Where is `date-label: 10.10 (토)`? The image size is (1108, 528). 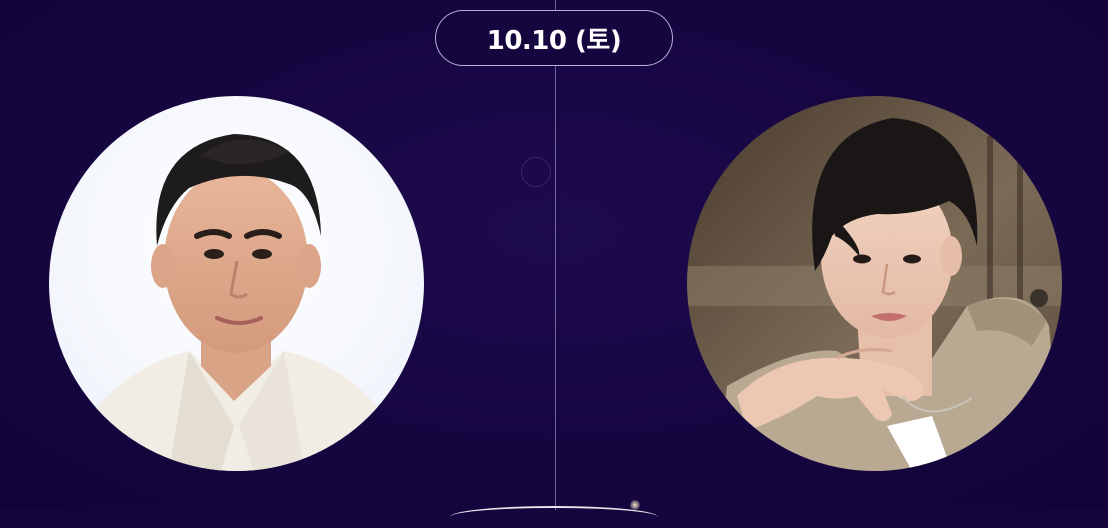
date-label: 10.10 (토) is located at coordinates (554, 40).